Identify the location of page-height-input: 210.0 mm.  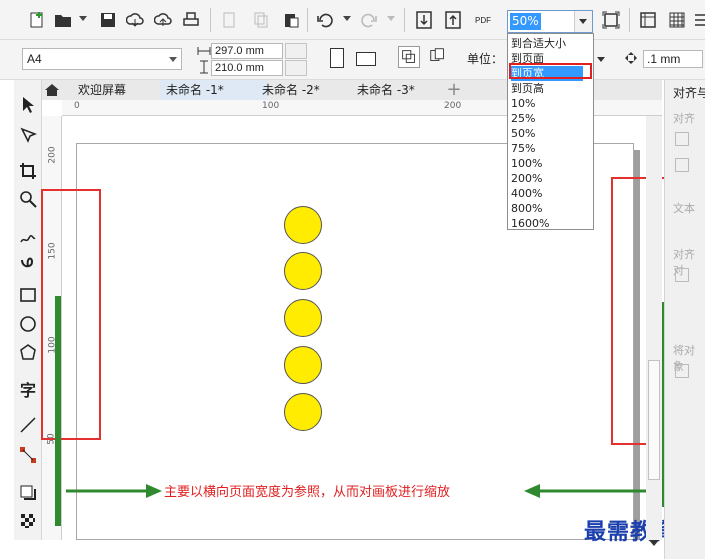
(247, 68).